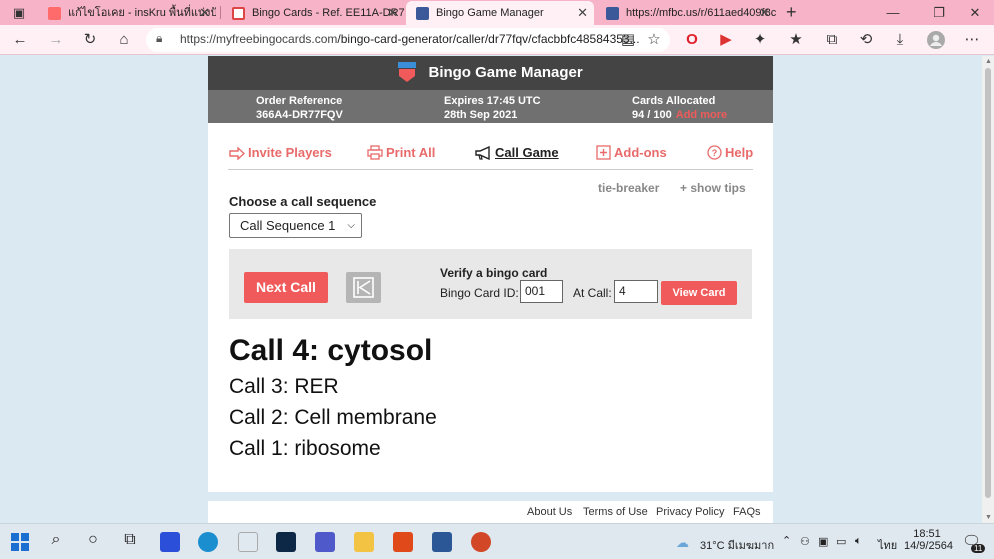  What do you see at coordinates (701, 115) in the screenshot?
I see `add-more-link: Add more` at bounding box center [701, 115].